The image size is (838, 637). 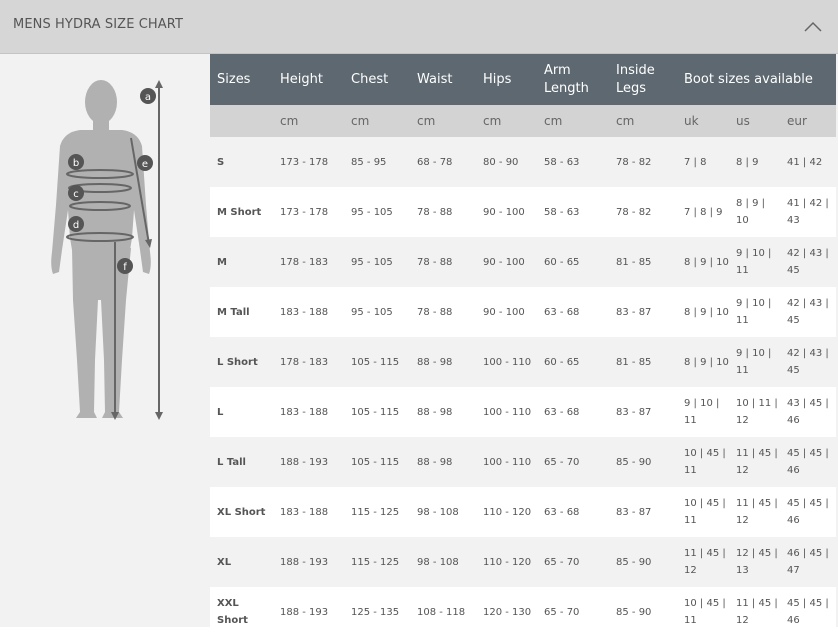 What do you see at coordinates (754, 412) in the screenshot?
I see `table-cell: 10 | 11 | 12` at bounding box center [754, 412].